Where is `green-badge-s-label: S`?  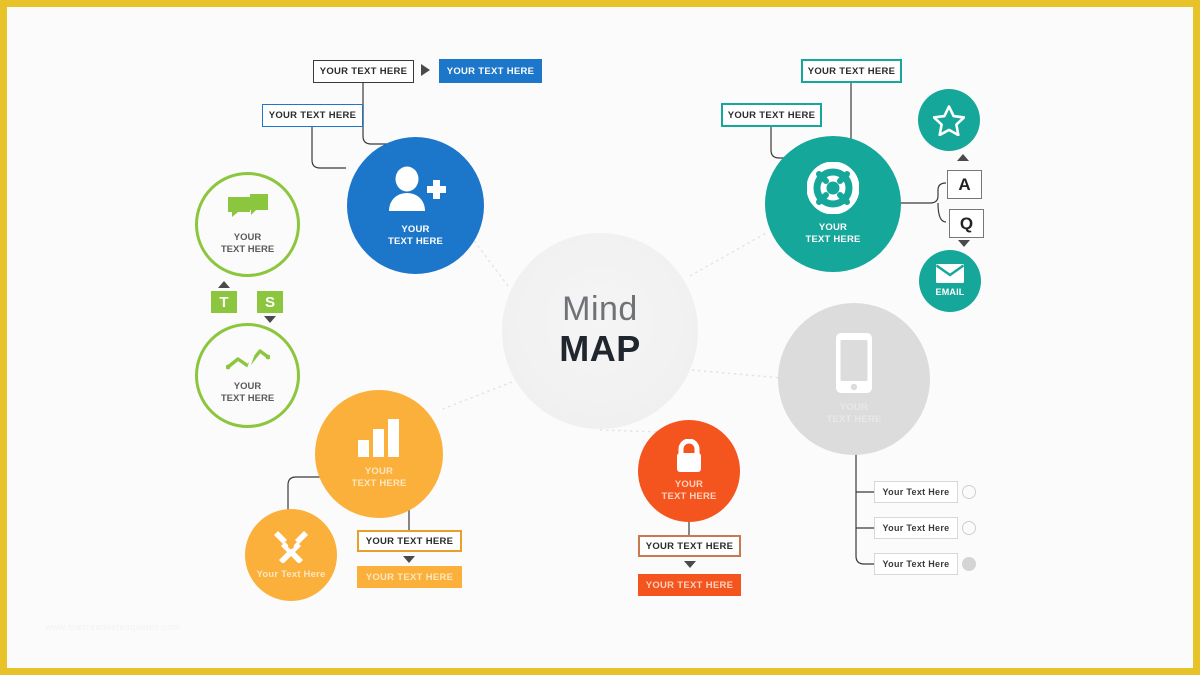
green-badge-s-label: S is located at coordinates (269, 302).